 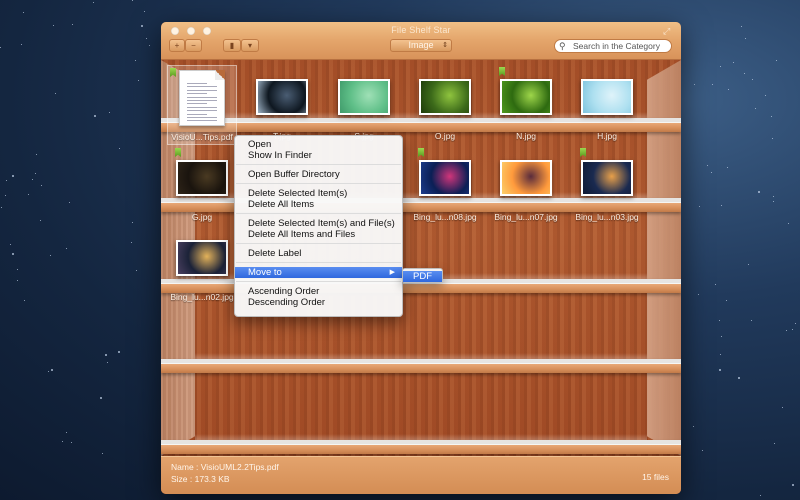 I want to click on menu-item-descending-order: Descending Order, so click(x=318, y=302).